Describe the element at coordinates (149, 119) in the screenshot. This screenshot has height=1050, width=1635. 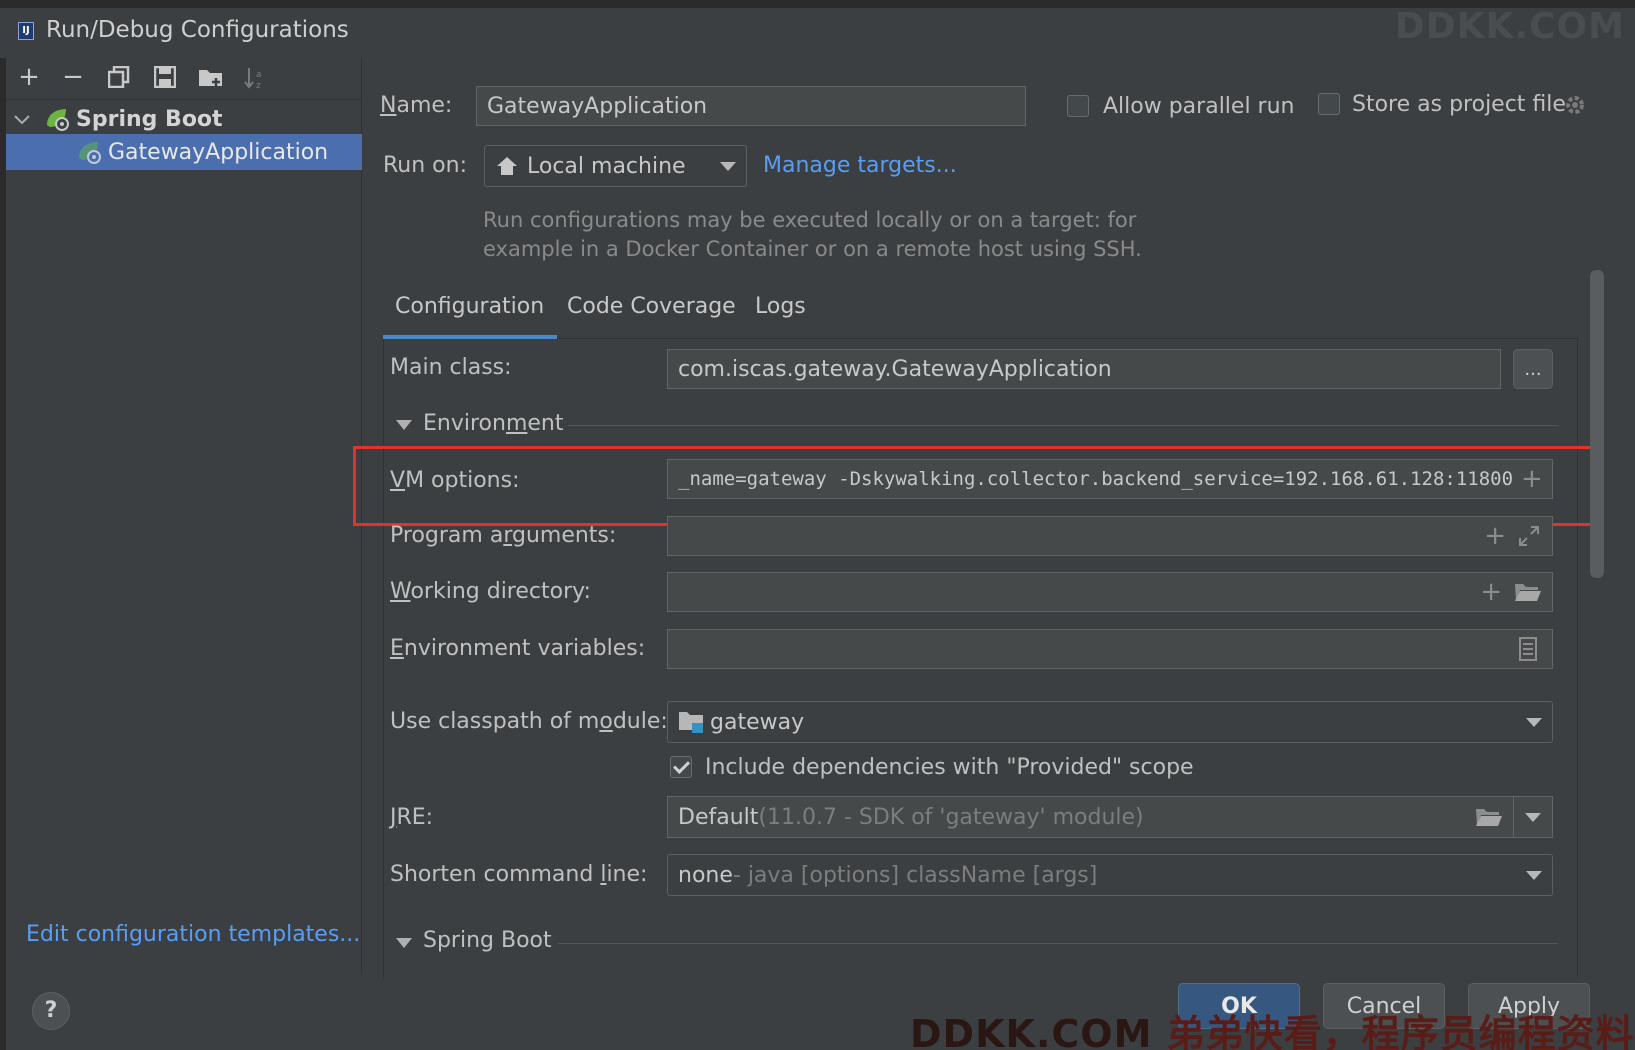
I see `tree-group-label: Spring Boot` at that location.